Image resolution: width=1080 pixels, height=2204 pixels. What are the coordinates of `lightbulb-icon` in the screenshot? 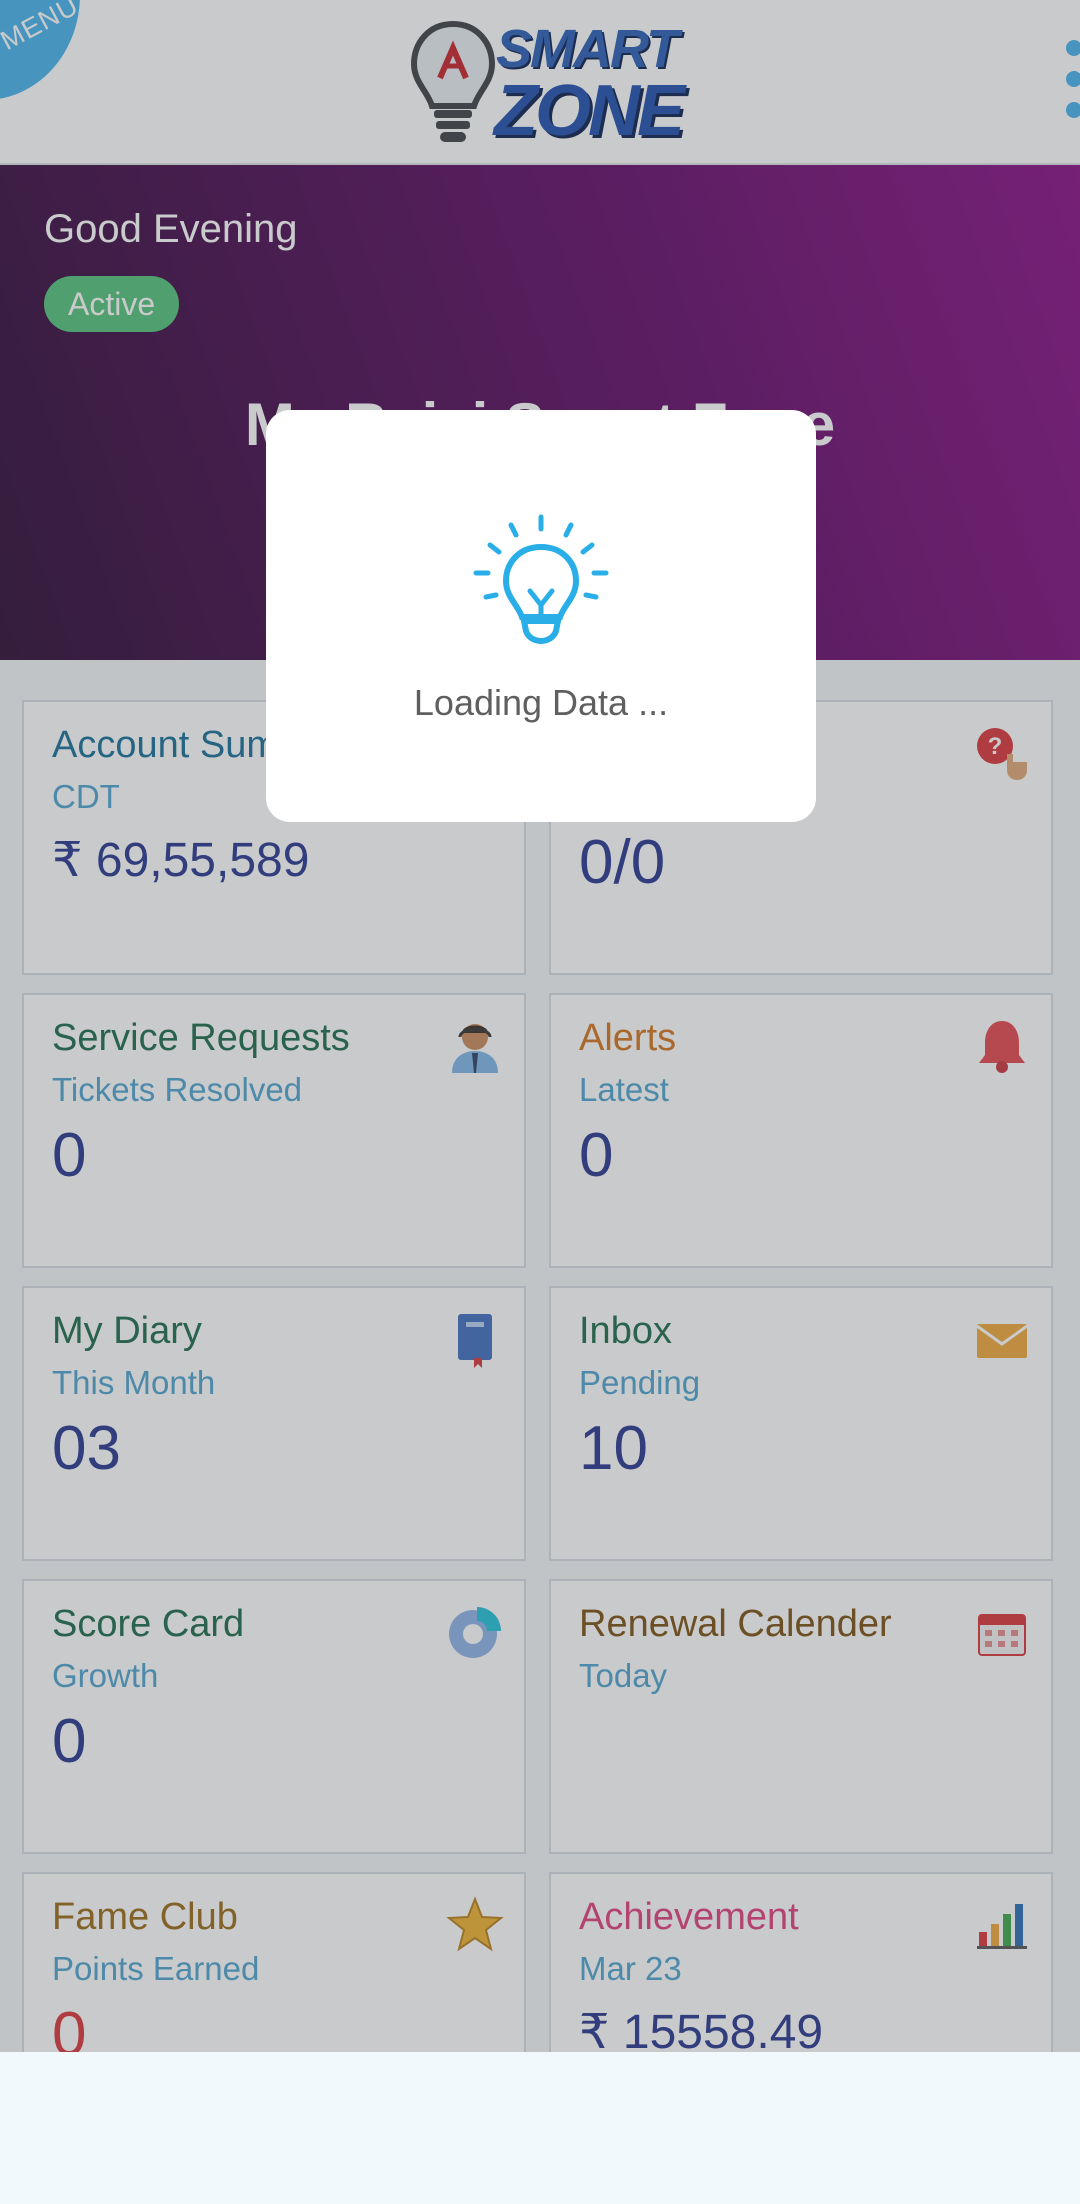 It's located at (541, 579).